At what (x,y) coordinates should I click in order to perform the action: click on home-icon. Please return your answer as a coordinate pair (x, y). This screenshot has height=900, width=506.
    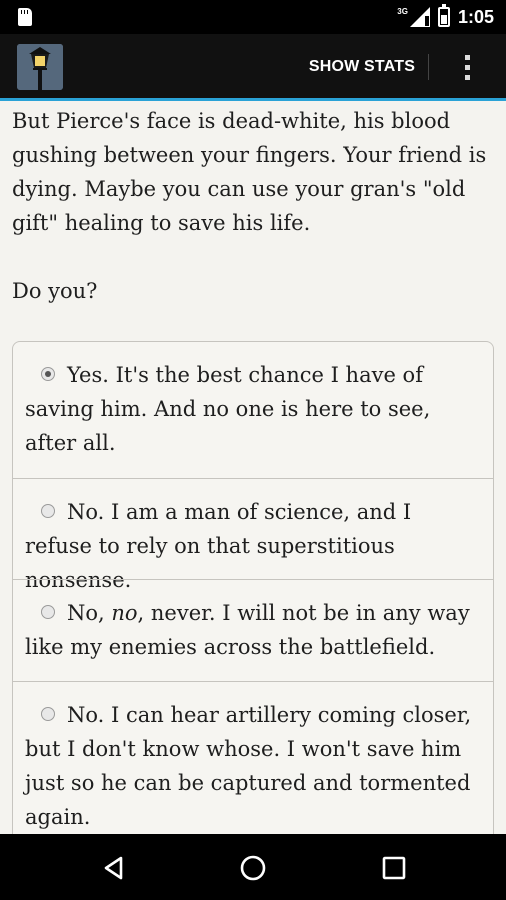
    Looking at the image, I should click on (253, 868).